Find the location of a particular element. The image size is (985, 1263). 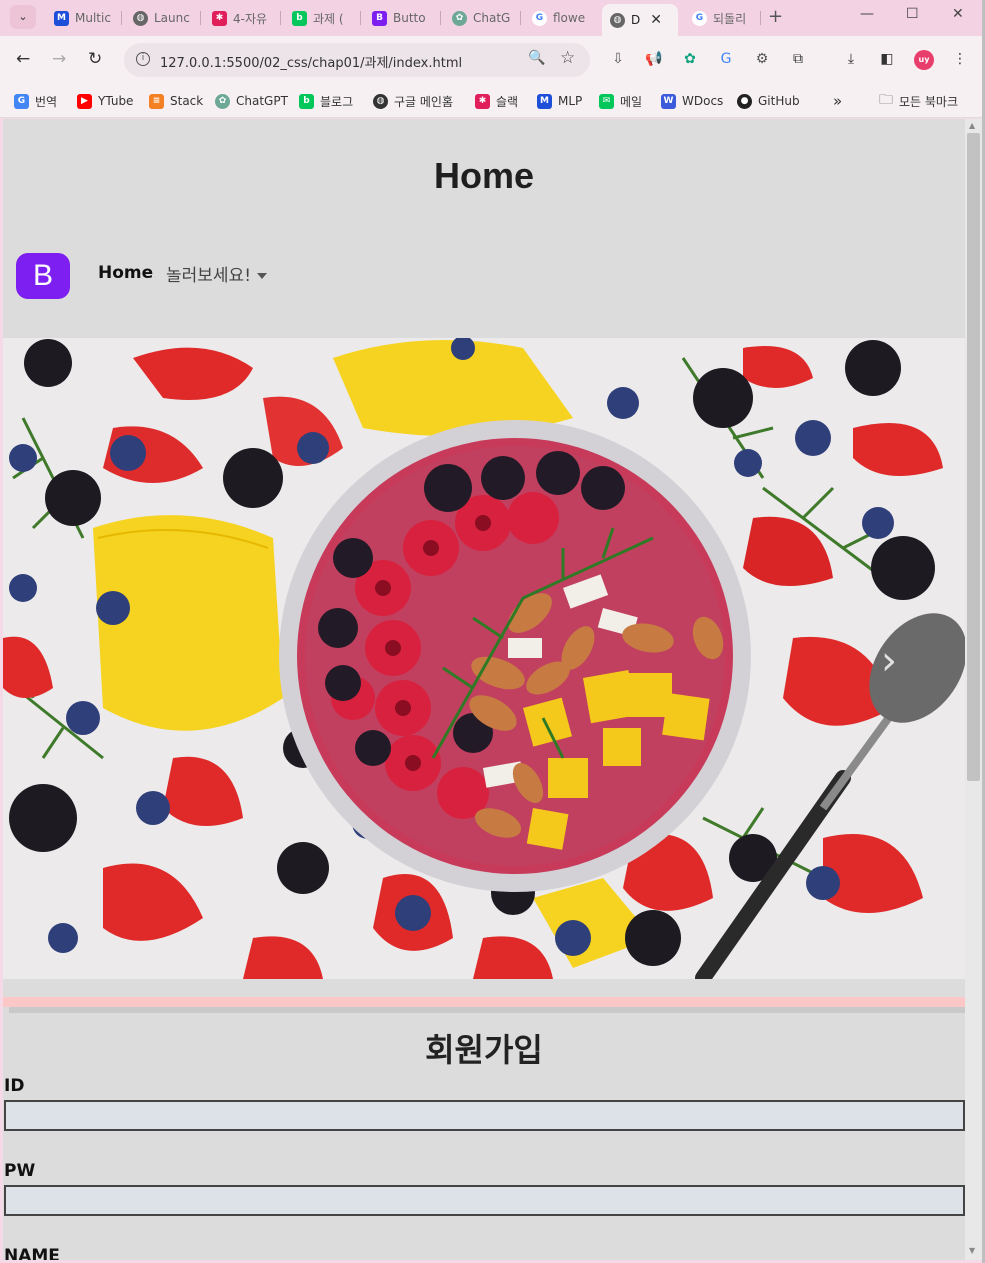

bootstrap-icon: B is located at coordinates (379, 18).